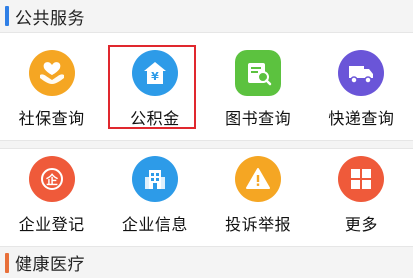  Describe the element at coordinates (258, 118) in the screenshot. I see `tile-label: 图书查询` at that location.